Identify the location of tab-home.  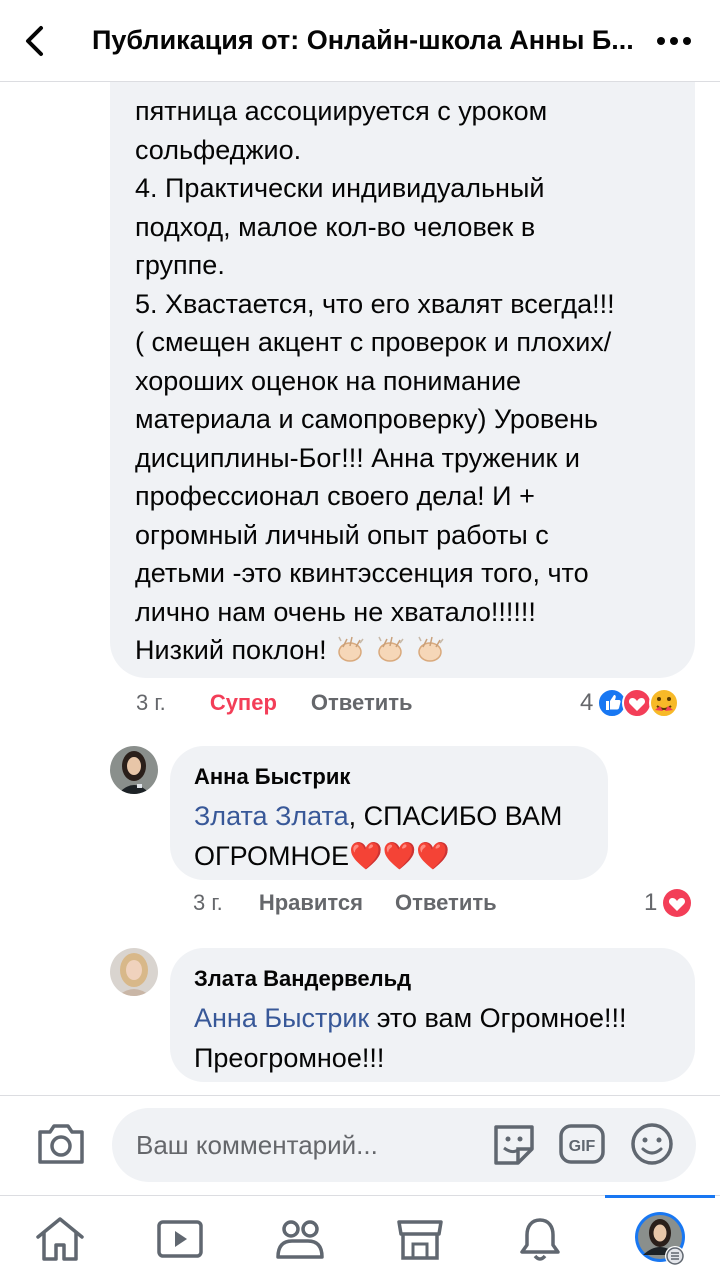
(60, 1238).